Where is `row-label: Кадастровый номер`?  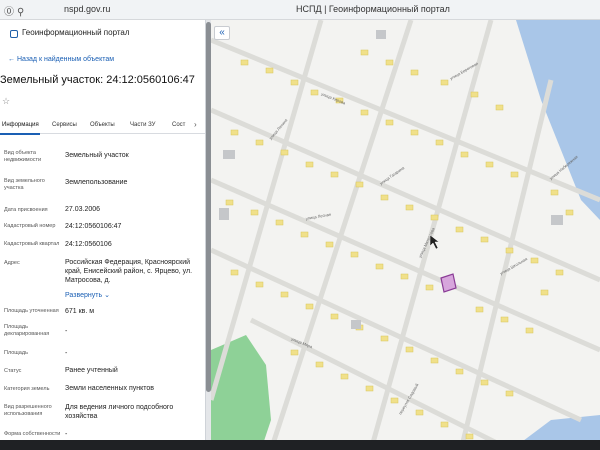
row-label: Кадастровый номер is located at coordinates (30, 226).